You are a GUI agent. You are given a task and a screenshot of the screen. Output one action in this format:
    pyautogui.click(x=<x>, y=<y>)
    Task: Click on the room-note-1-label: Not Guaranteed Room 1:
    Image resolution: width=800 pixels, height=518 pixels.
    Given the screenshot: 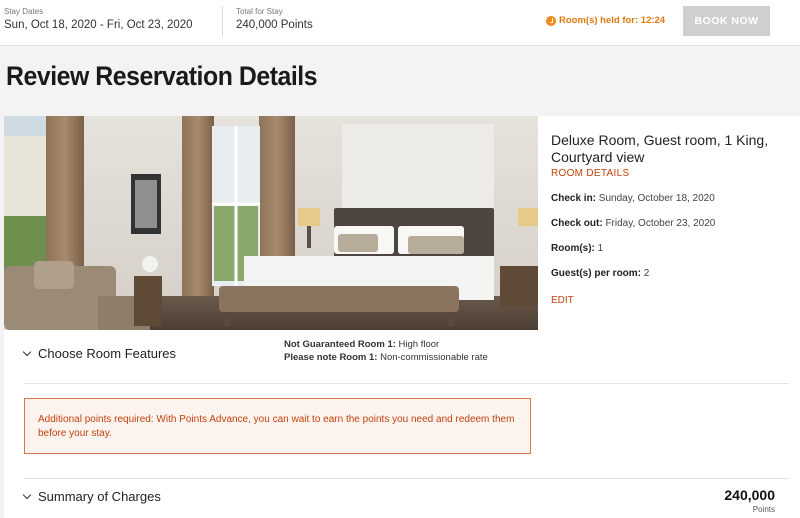 What is the action you would take?
    pyautogui.click(x=340, y=344)
    